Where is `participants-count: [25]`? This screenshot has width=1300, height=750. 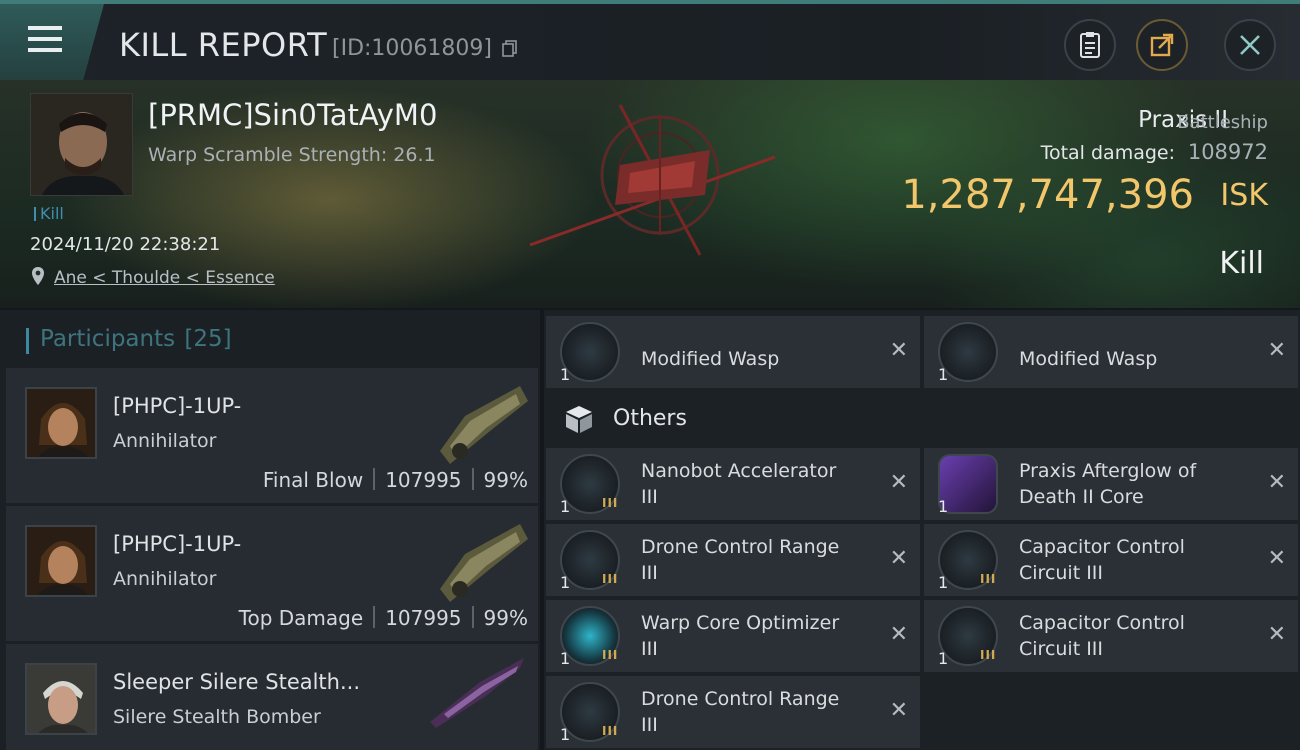
participants-count: [25] is located at coordinates (208, 339).